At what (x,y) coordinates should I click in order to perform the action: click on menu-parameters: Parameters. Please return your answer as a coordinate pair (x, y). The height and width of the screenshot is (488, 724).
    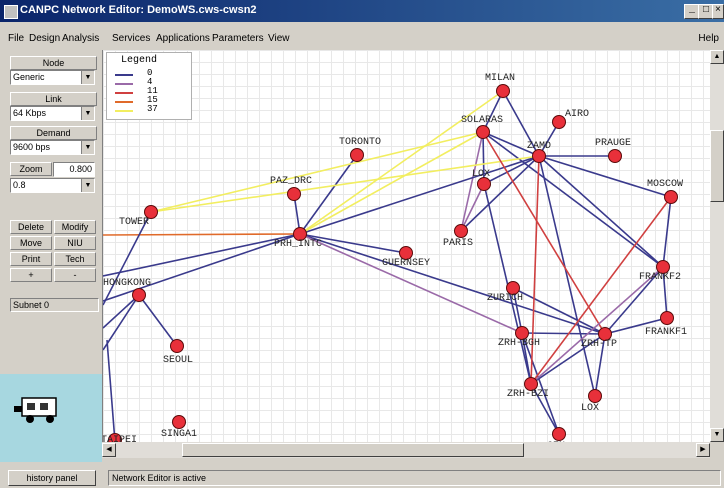
    Looking at the image, I should click on (238, 38).